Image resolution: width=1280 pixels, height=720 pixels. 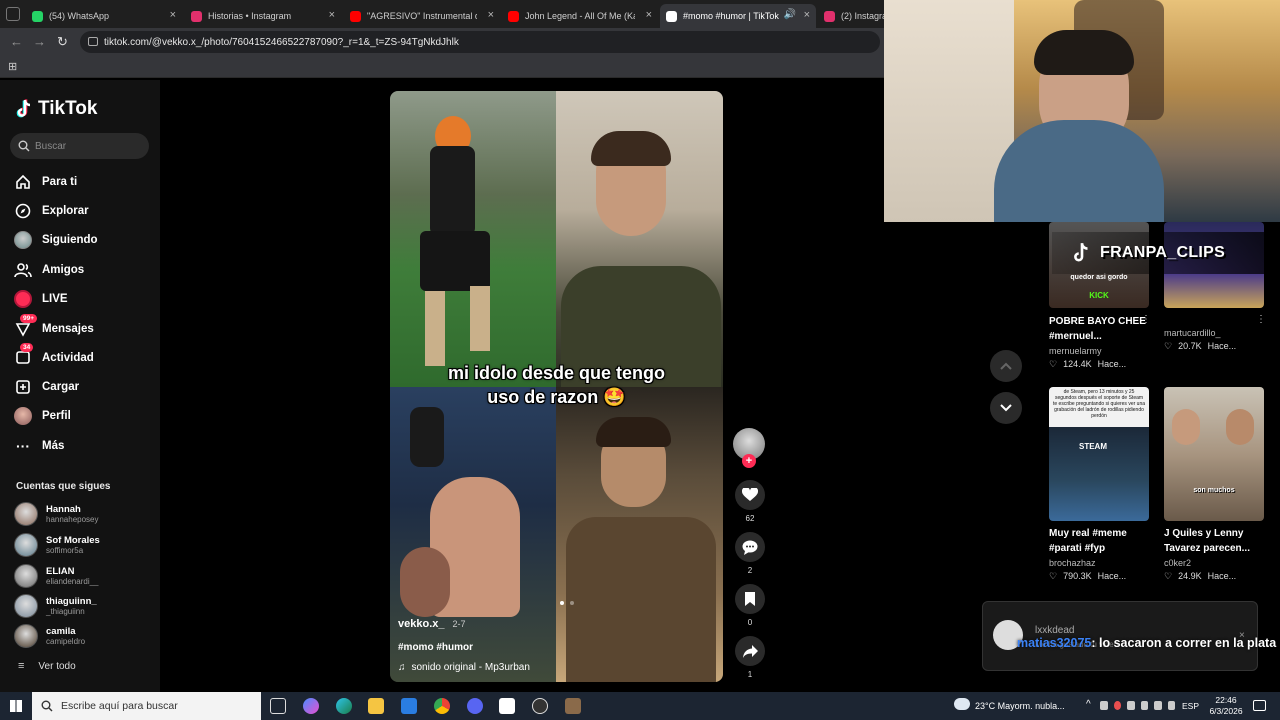 I want to click on post-sound: ♫ sonido original - Mp3urban, so click(x=464, y=667).